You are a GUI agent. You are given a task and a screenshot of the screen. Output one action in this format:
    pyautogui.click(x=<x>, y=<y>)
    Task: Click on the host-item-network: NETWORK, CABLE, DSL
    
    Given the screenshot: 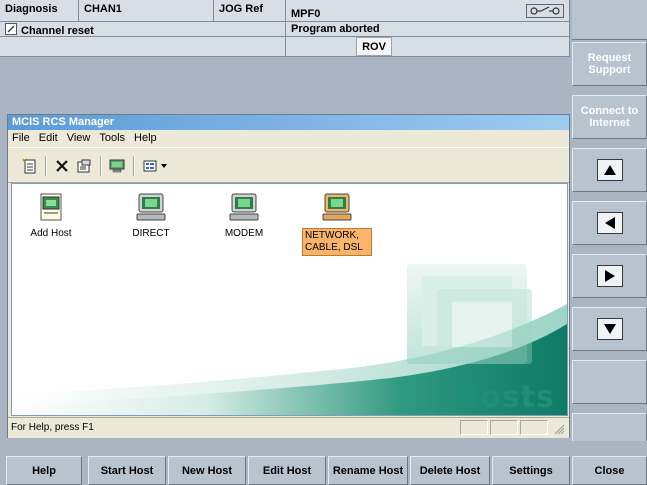 What is the action you would take?
    pyautogui.click(x=337, y=224)
    